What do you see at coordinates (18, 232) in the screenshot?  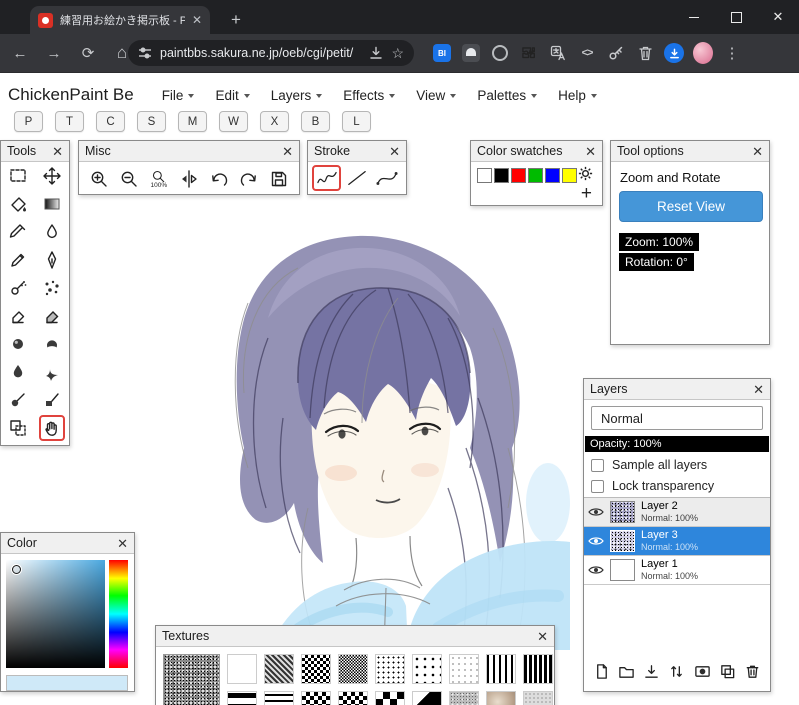 I see `tool-eyedropper` at bounding box center [18, 232].